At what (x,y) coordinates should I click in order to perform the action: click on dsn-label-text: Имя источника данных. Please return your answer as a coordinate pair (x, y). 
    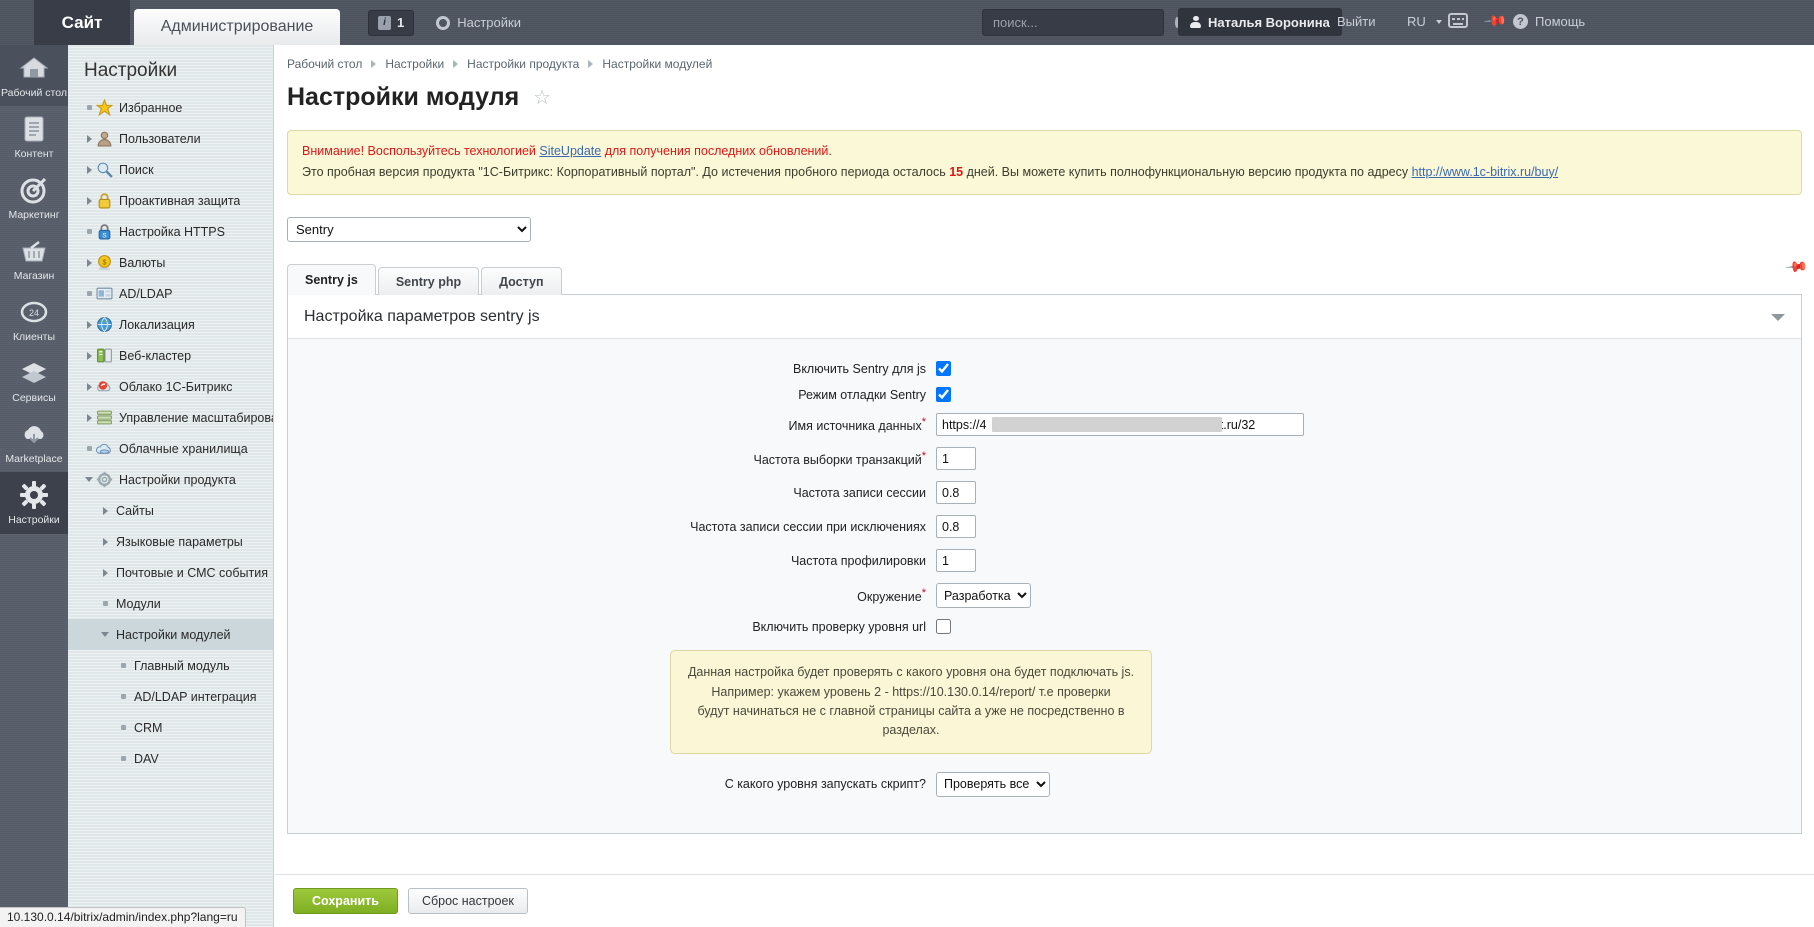
    Looking at the image, I should click on (855, 426).